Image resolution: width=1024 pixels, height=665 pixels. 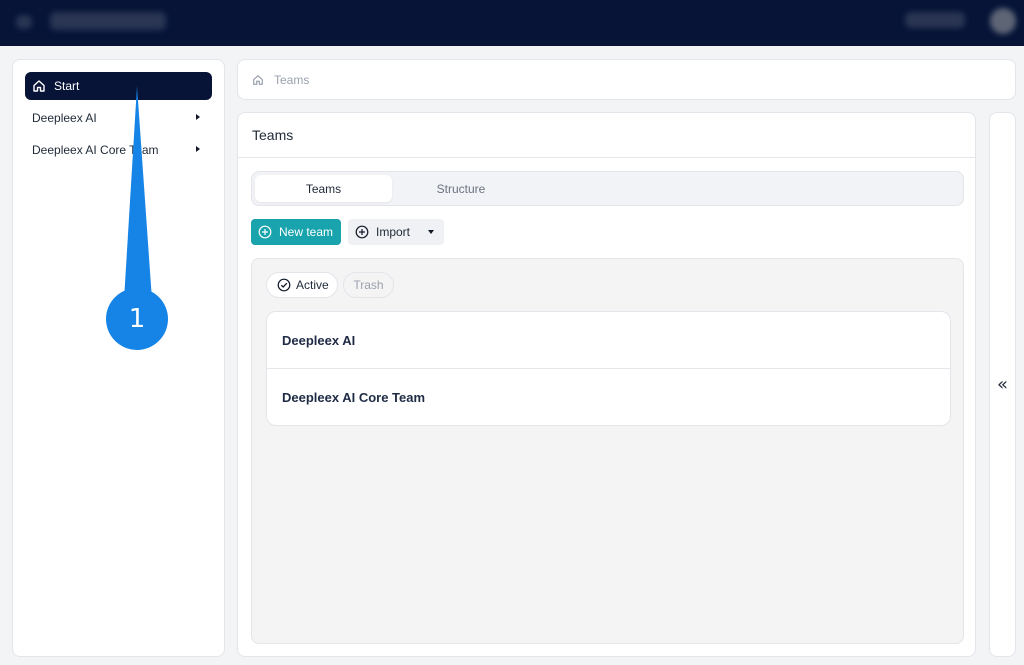 I want to click on team-list: Deepleex AI Deepleex AI Core Team, so click(x=608, y=368).